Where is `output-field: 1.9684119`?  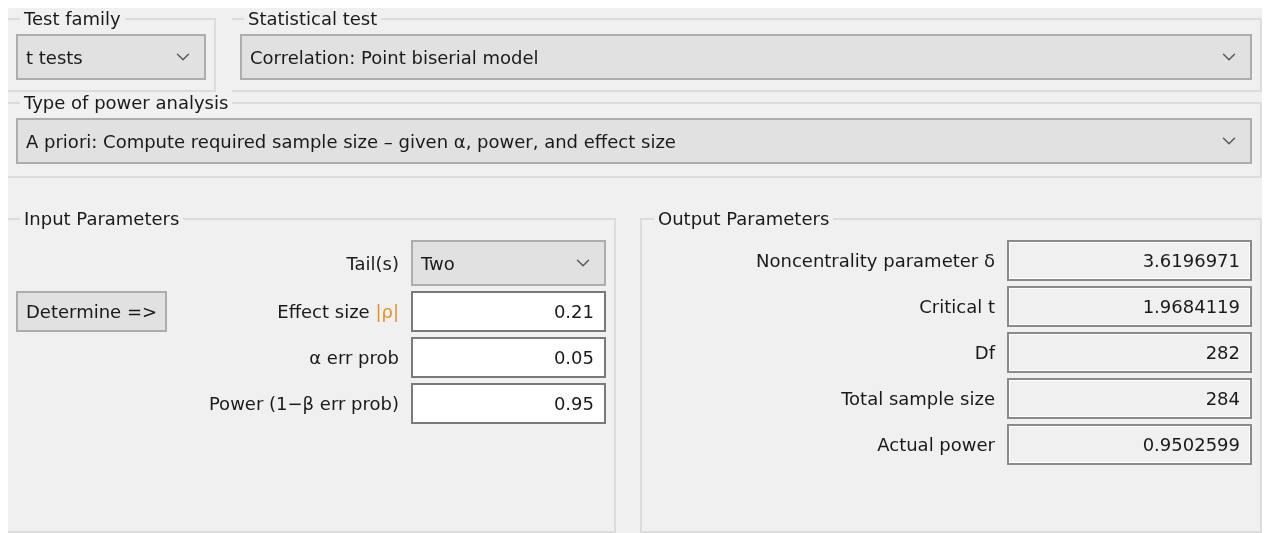 output-field: 1.9684119 is located at coordinates (1129, 306).